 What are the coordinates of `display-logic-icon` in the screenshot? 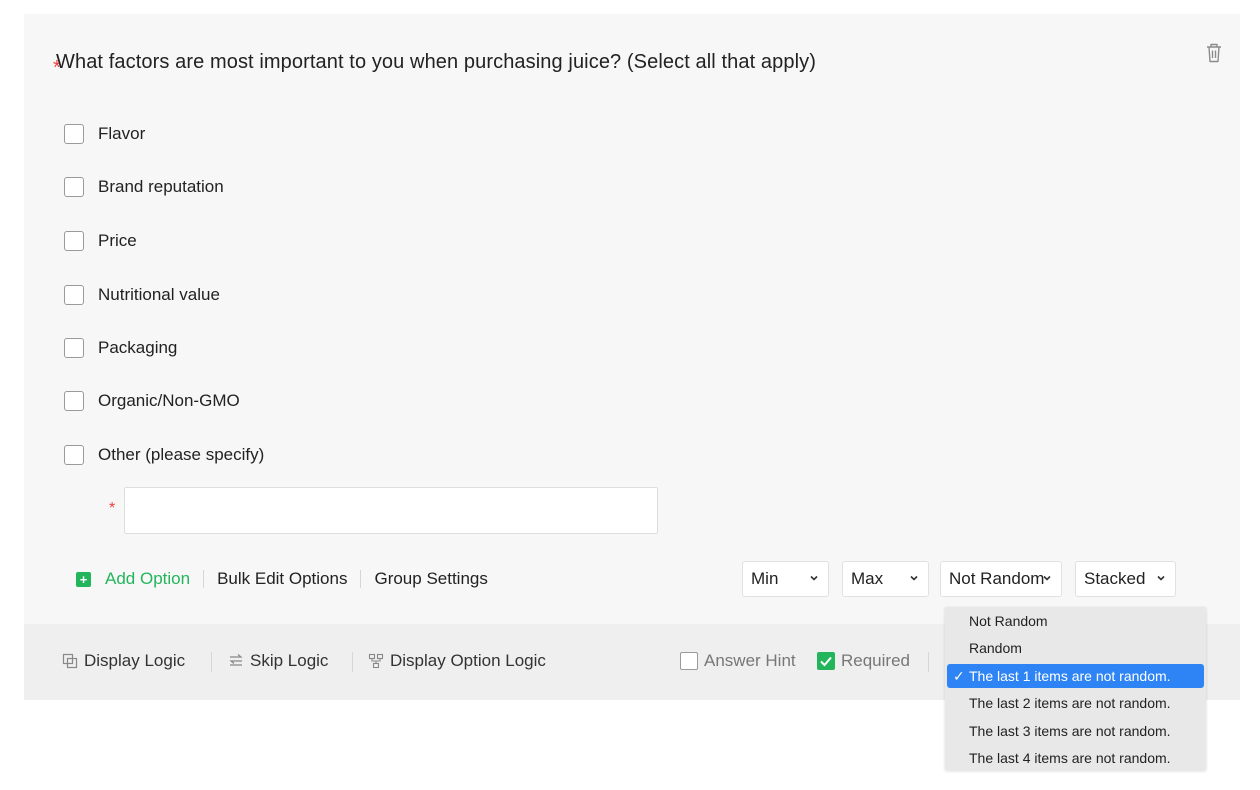 It's located at (70, 661).